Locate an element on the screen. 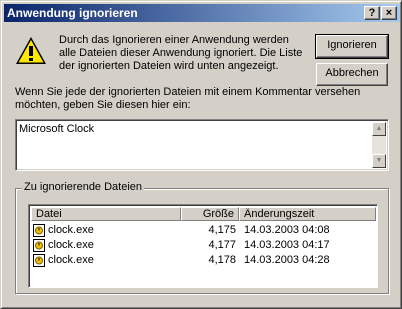 This screenshot has height=309, width=402. list-header: Datei Größe Änderungszeit is located at coordinates (203, 214).